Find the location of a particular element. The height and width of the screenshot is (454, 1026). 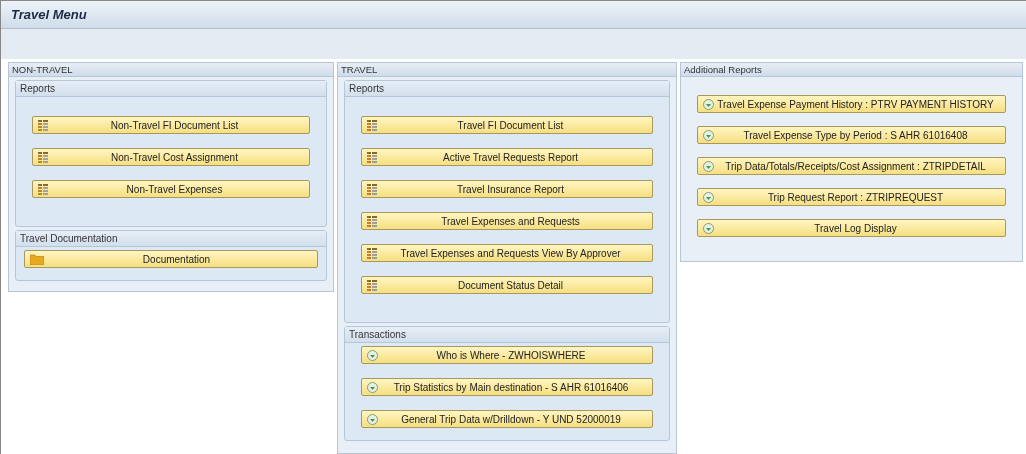

column-title: TRAVEL is located at coordinates (507, 70).